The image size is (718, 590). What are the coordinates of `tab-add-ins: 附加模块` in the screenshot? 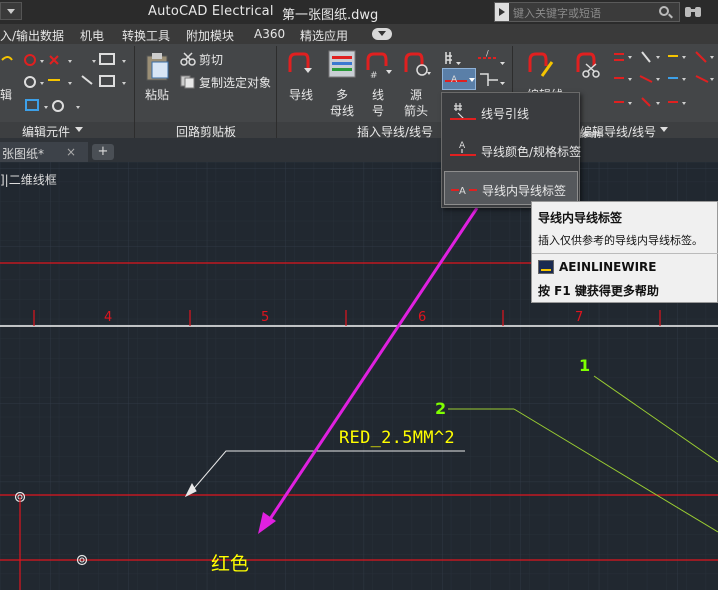 It's located at (210, 35).